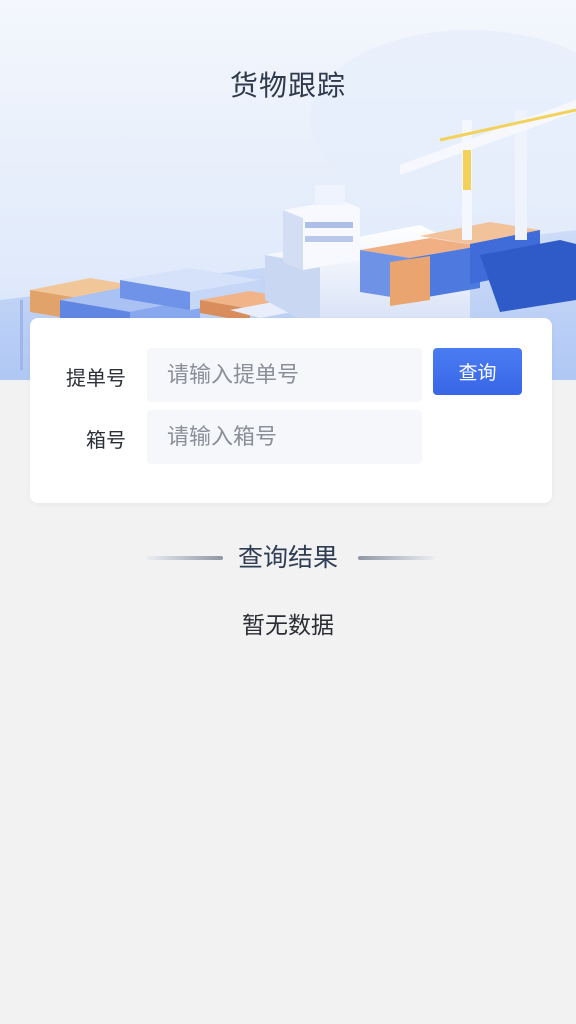 The image size is (576, 1024). What do you see at coordinates (477, 371) in the screenshot?
I see `query-button: 查询` at bounding box center [477, 371].